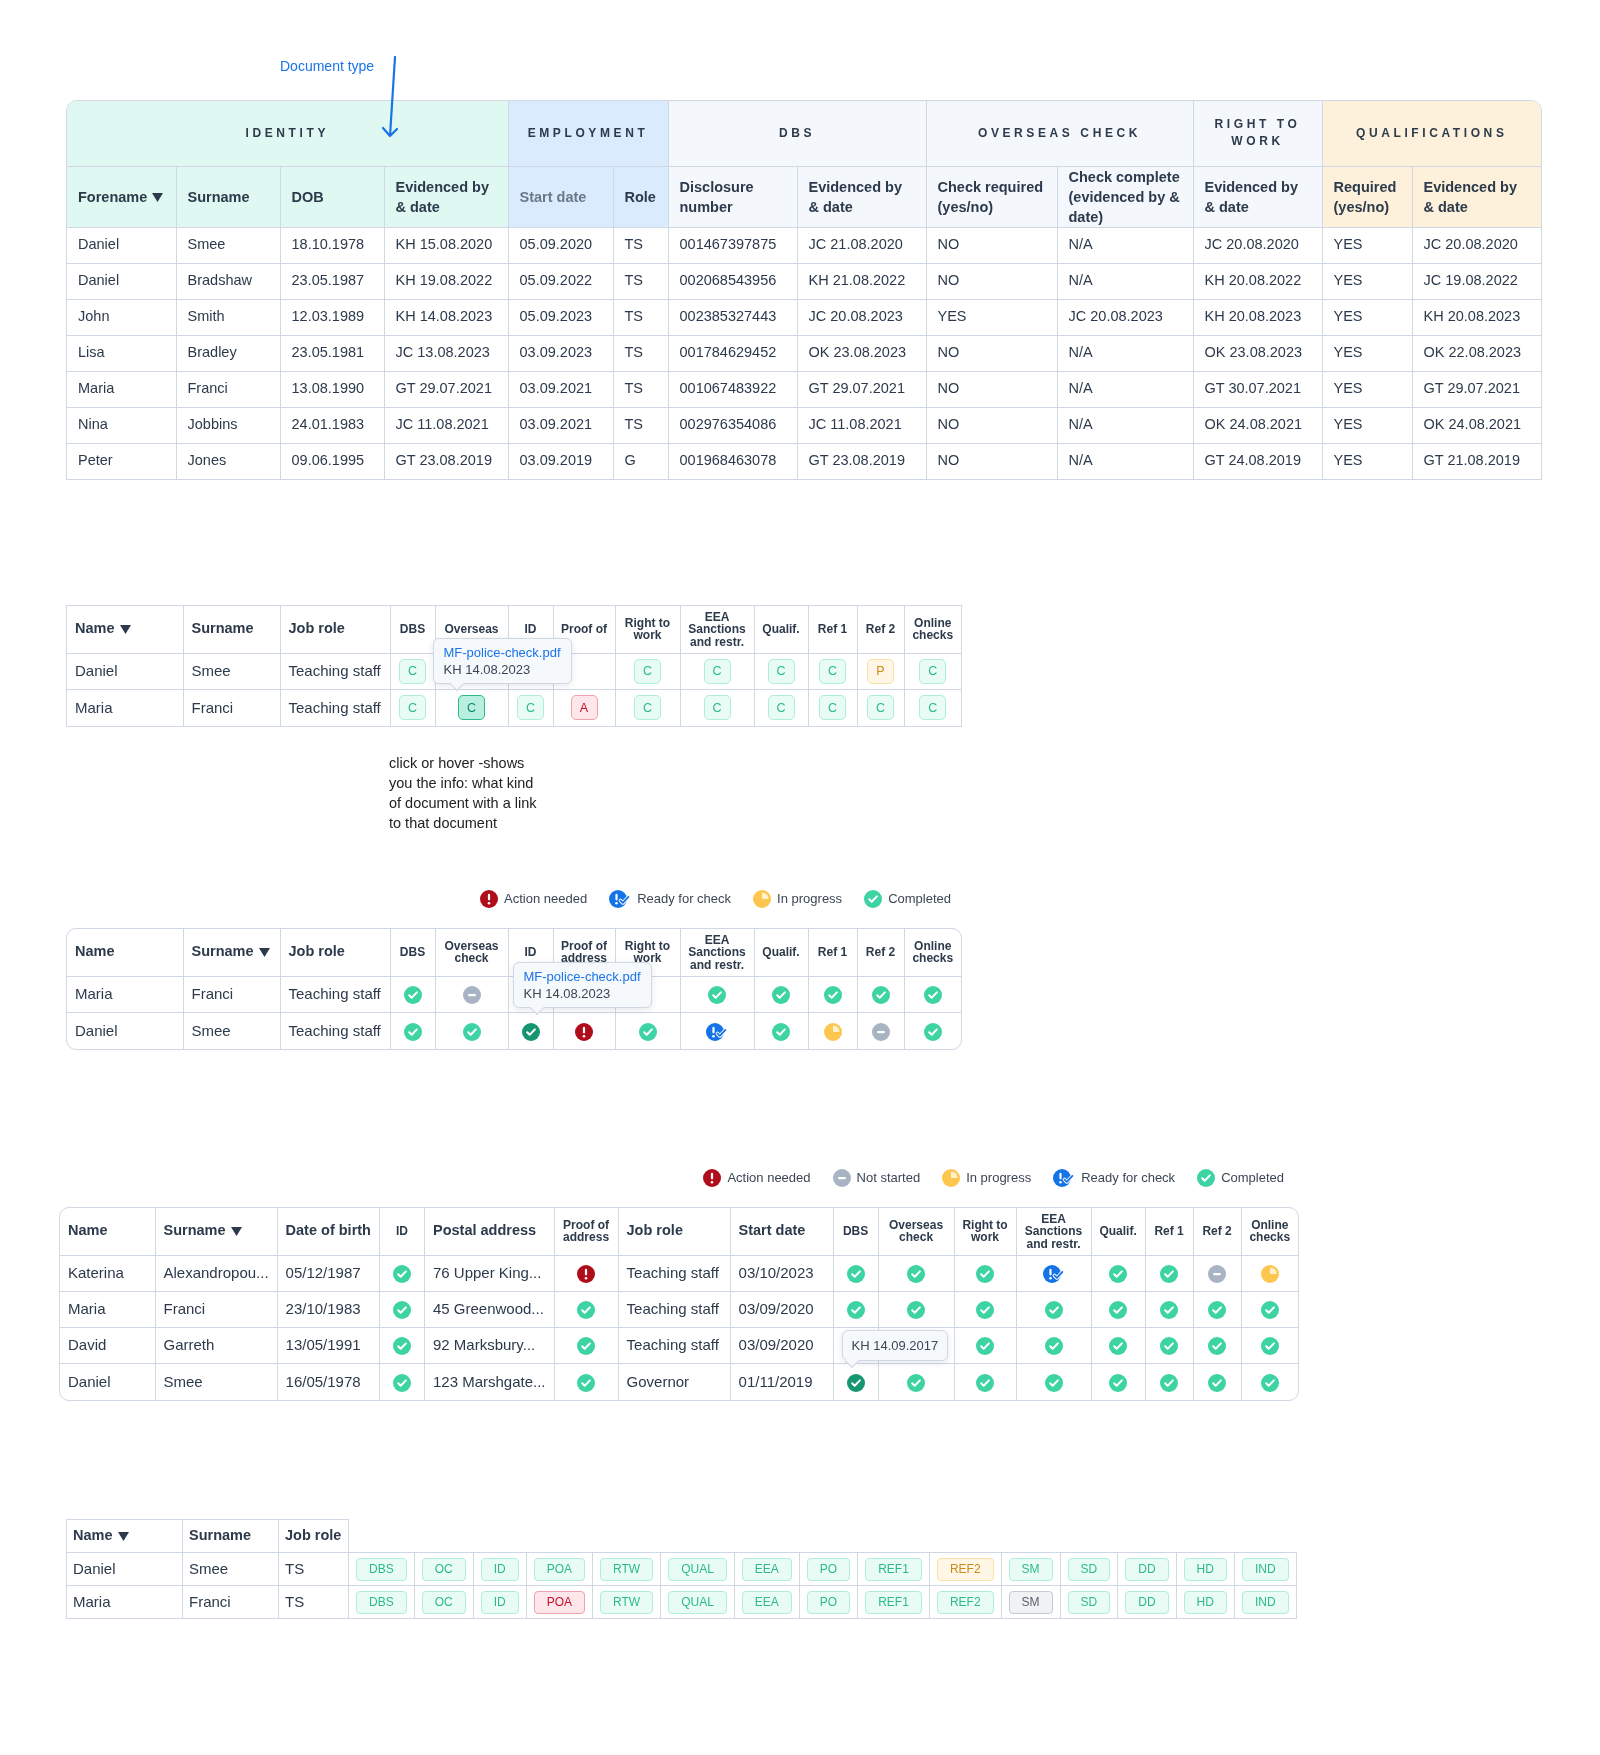 This screenshot has width=1600, height=1755. Describe the element at coordinates (828, 1602) in the screenshot. I see `status-tag: PO` at that location.